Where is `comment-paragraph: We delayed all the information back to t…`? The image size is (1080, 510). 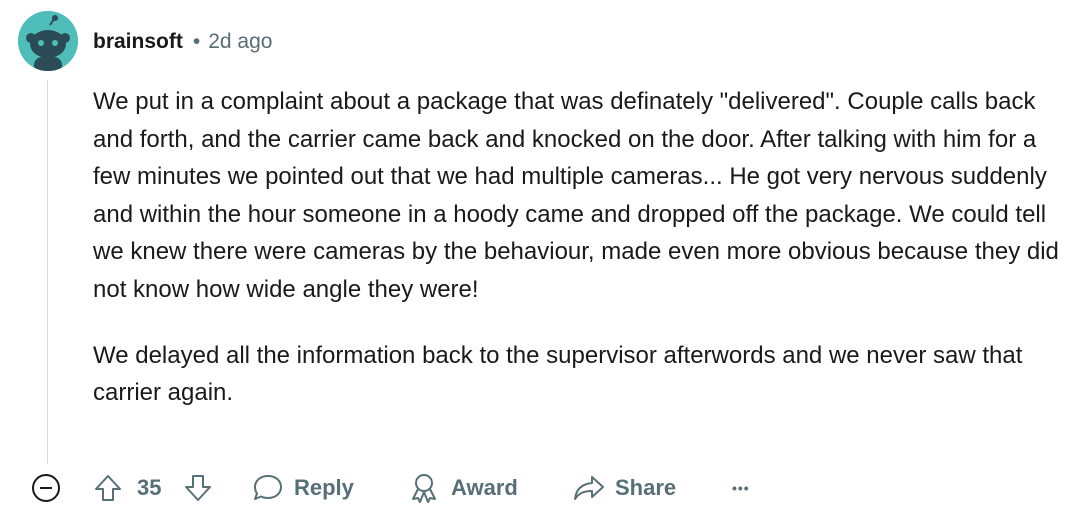
comment-paragraph: We delayed all the information back to t… is located at coordinates (558, 374).